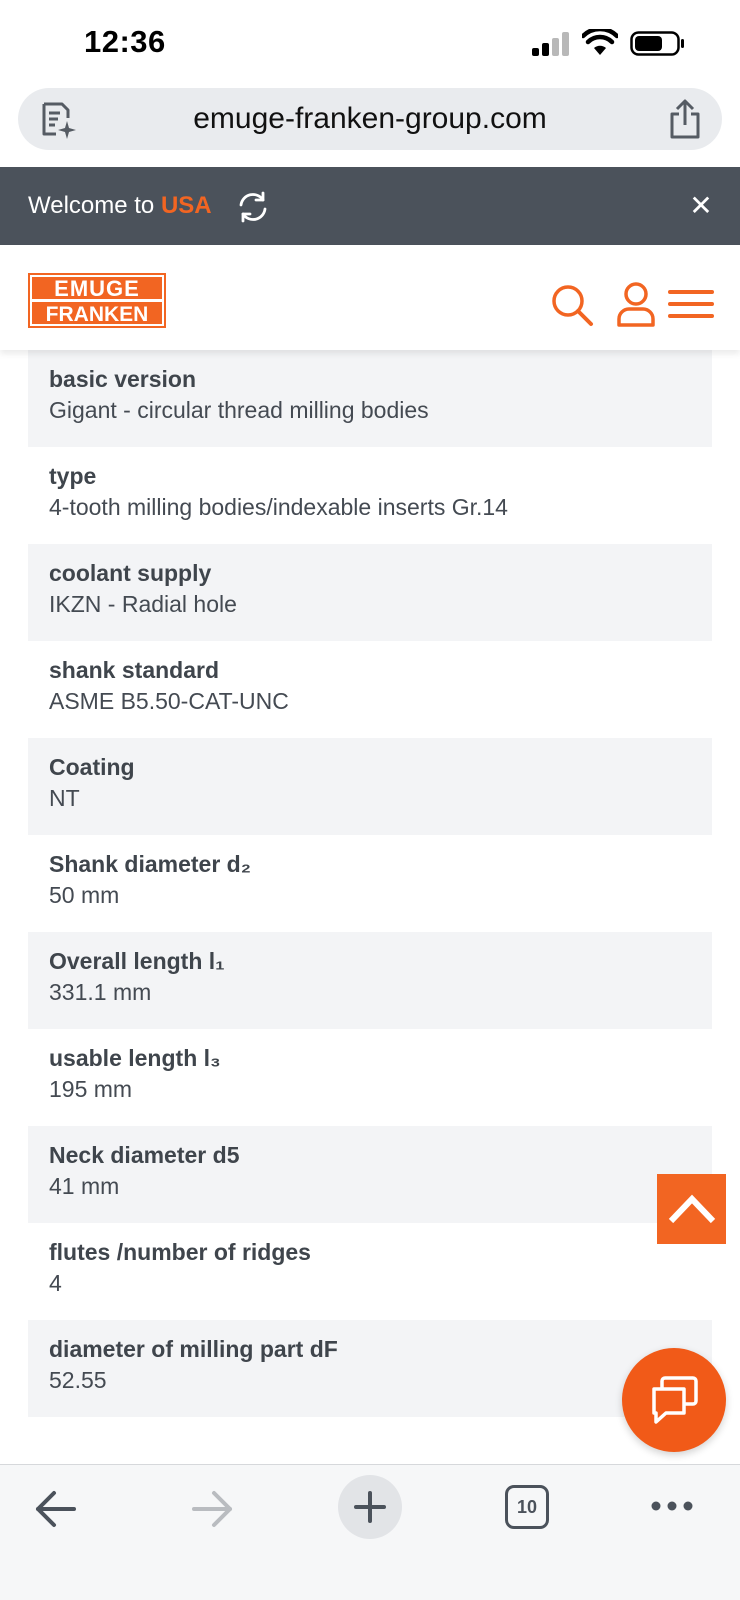 Image resolution: width=740 pixels, height=1600 pixels. I want to click on spec-value: 50 mm, so click(84, 895).